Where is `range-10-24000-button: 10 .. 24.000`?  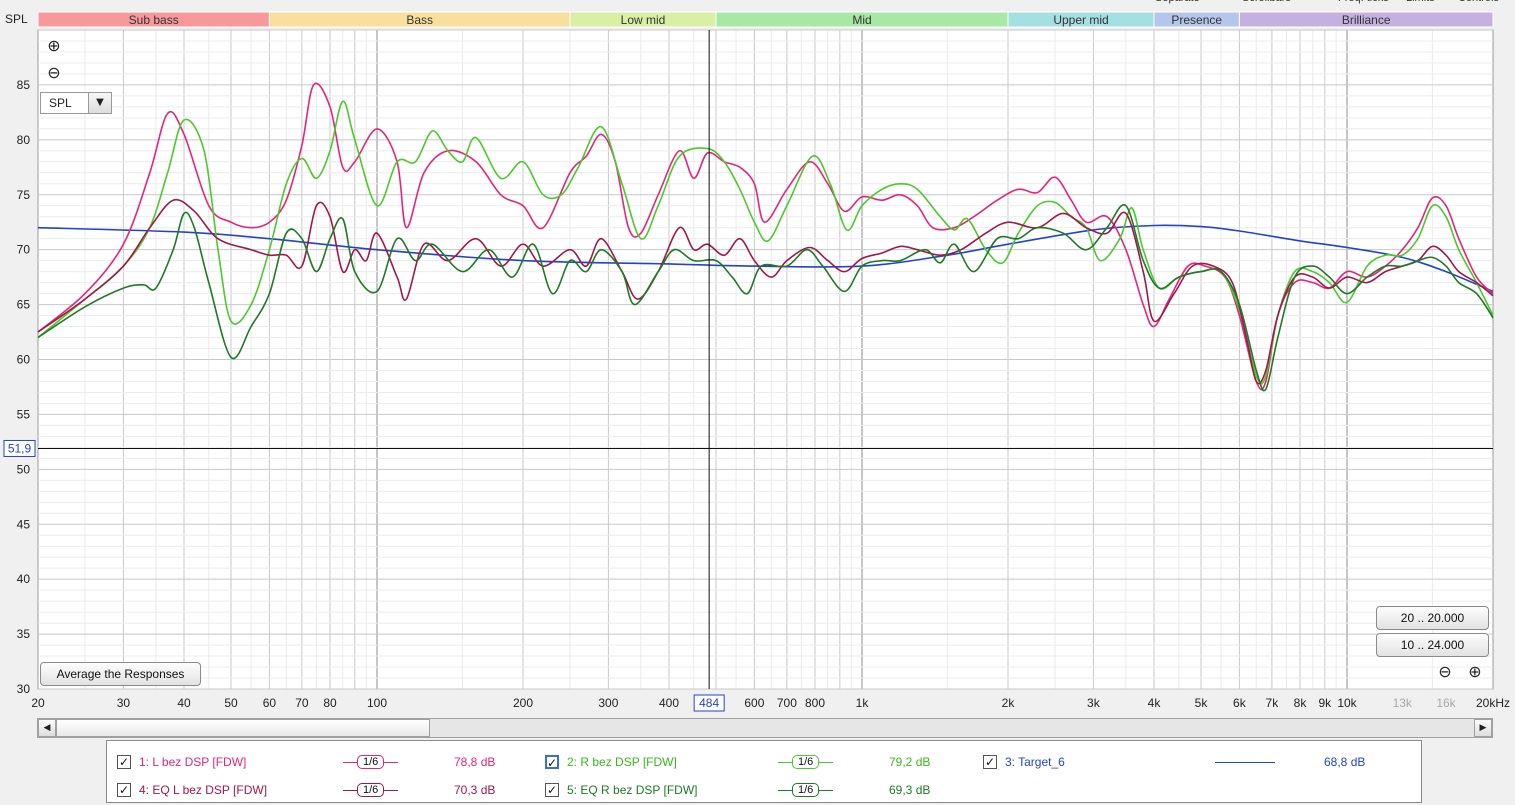 range-10-24000-button: 10 .. 24.000 is located at coordinates (1432, 645).